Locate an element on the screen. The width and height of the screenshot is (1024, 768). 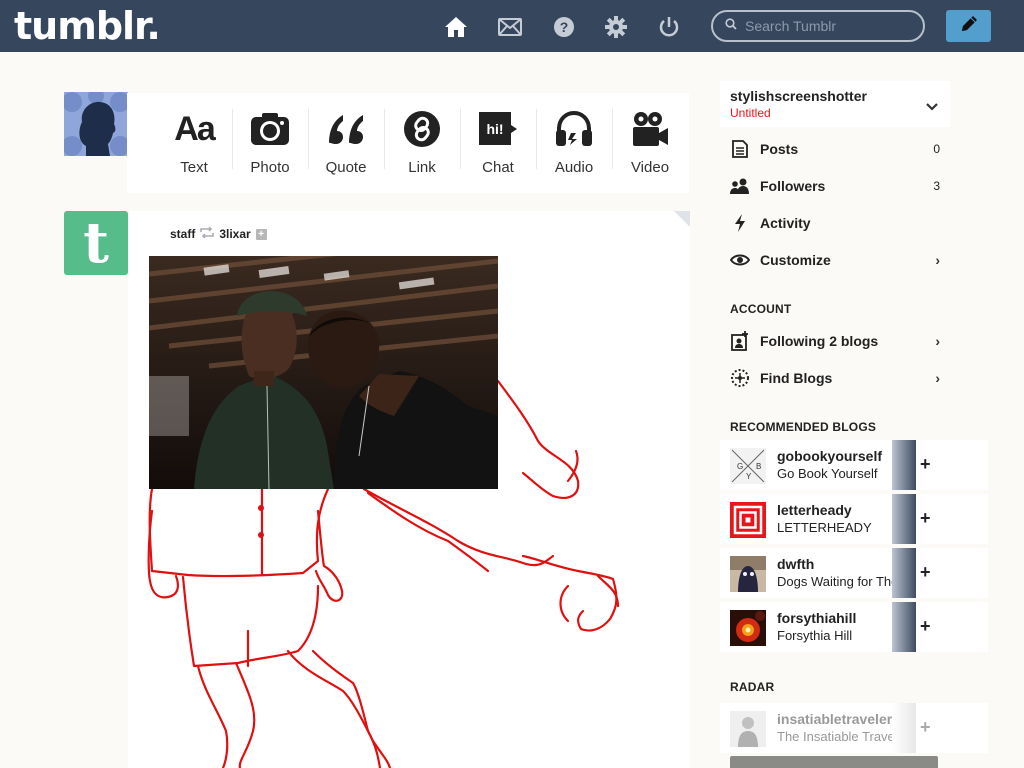
svg-text: B is located at coordinates (758, 466).